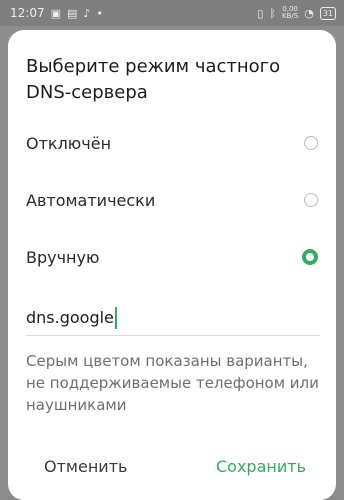 This screenshot has width=344, height=500. Describe the element at coordinates (172, 143) in the screenshot. I see `option-off: Отключён` at that location.